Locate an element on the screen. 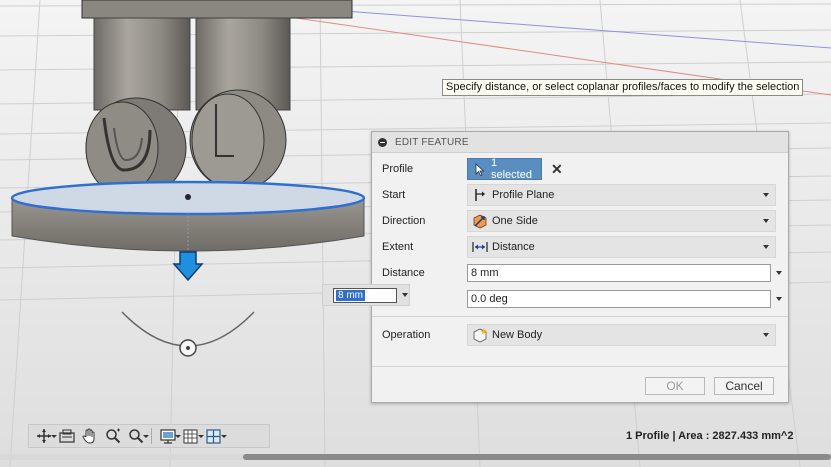  viewport-distance-box: 8 mm is located at coordinates (365, 295).